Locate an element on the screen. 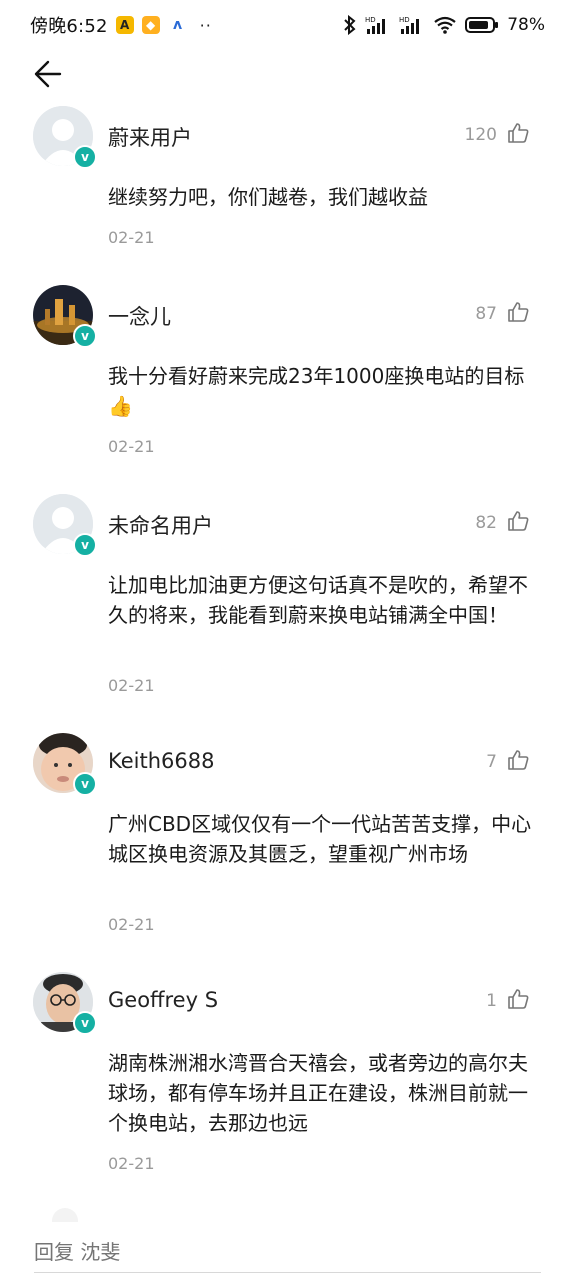  status-bar: 傍晚6:52 A ◆ ʌ ·· HD HD 78% is located at coordinates (287, 25).